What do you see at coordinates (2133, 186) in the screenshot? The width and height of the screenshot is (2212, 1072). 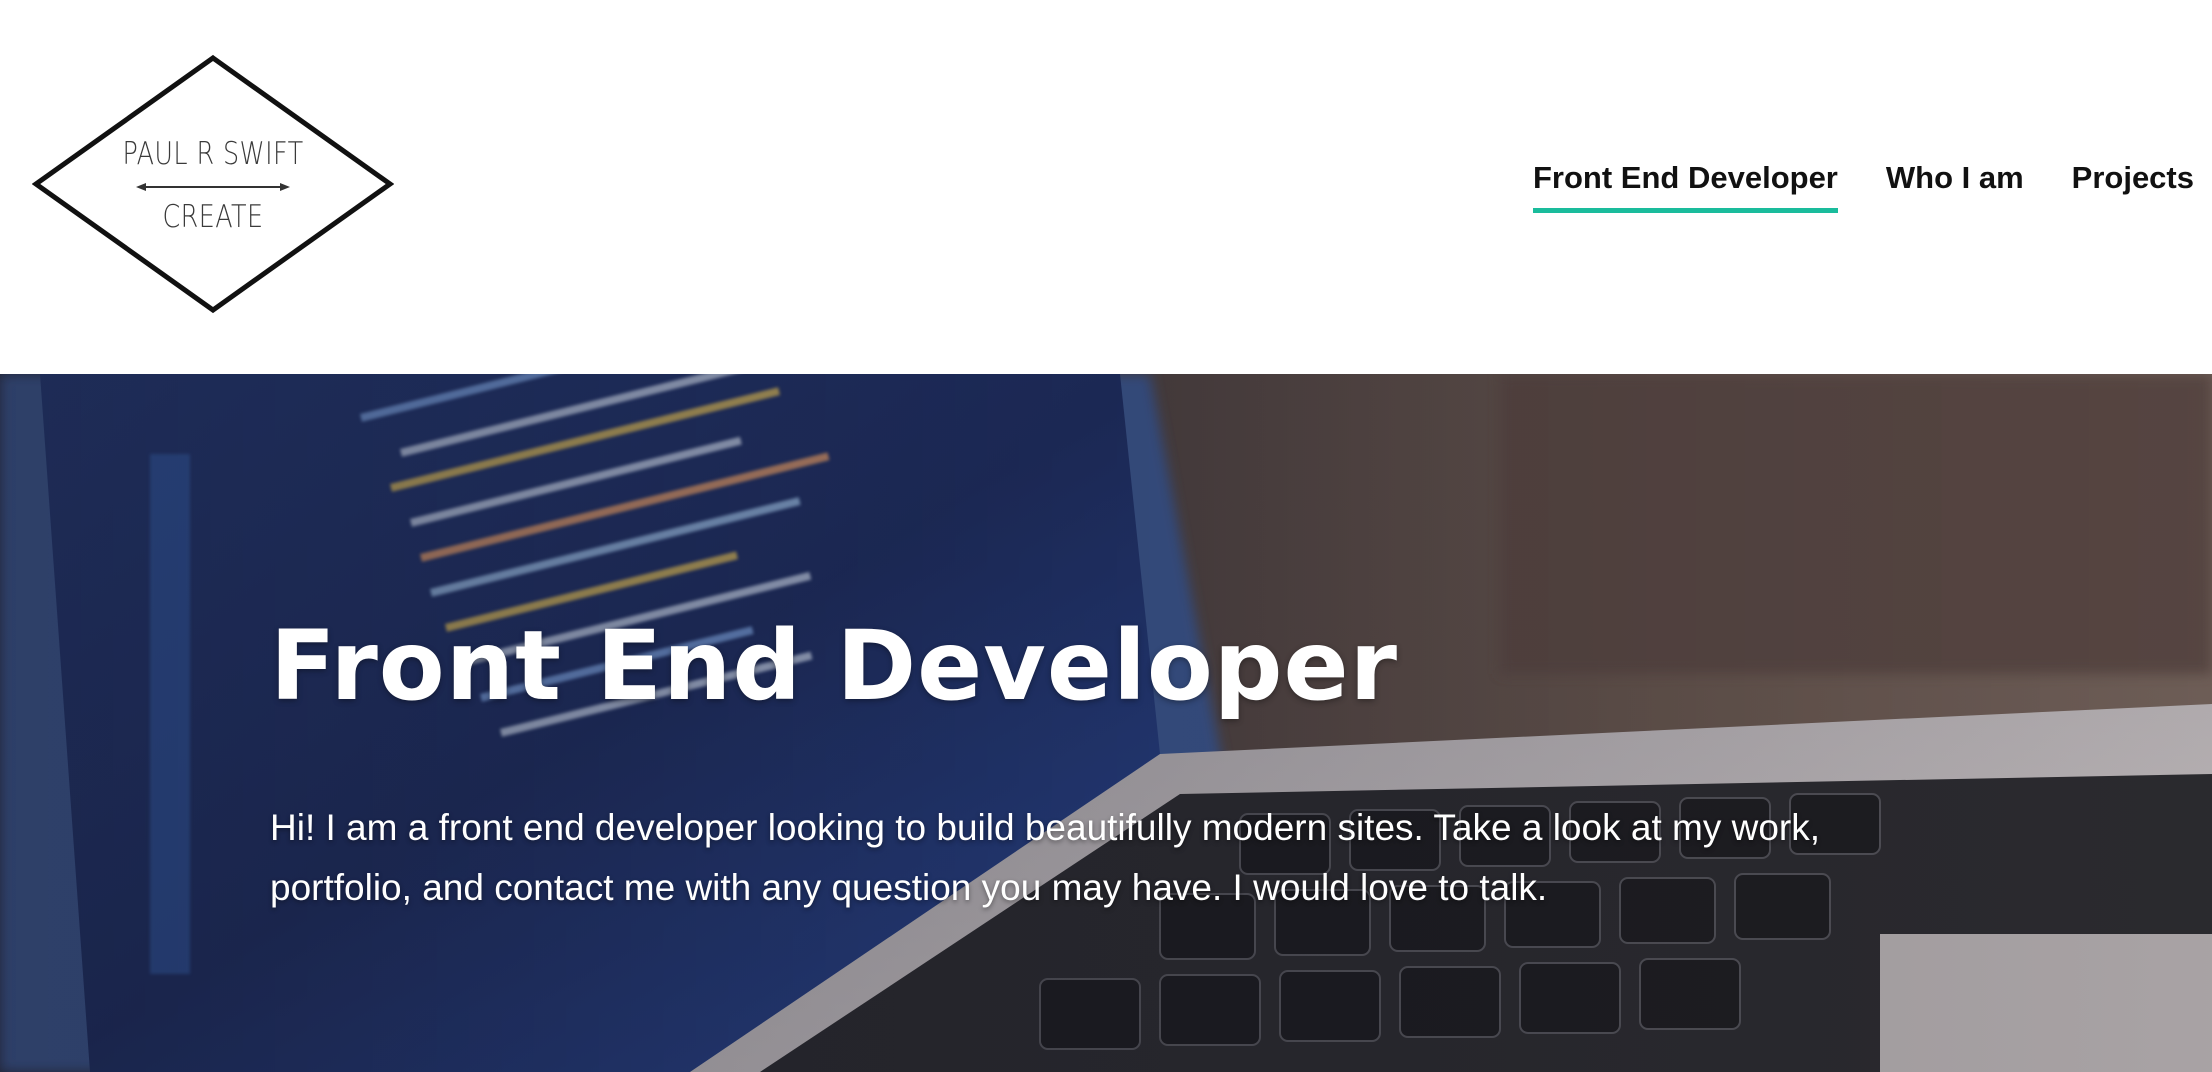 I see `nav-item-projects: Projects` at bounding box center [2133, 186].